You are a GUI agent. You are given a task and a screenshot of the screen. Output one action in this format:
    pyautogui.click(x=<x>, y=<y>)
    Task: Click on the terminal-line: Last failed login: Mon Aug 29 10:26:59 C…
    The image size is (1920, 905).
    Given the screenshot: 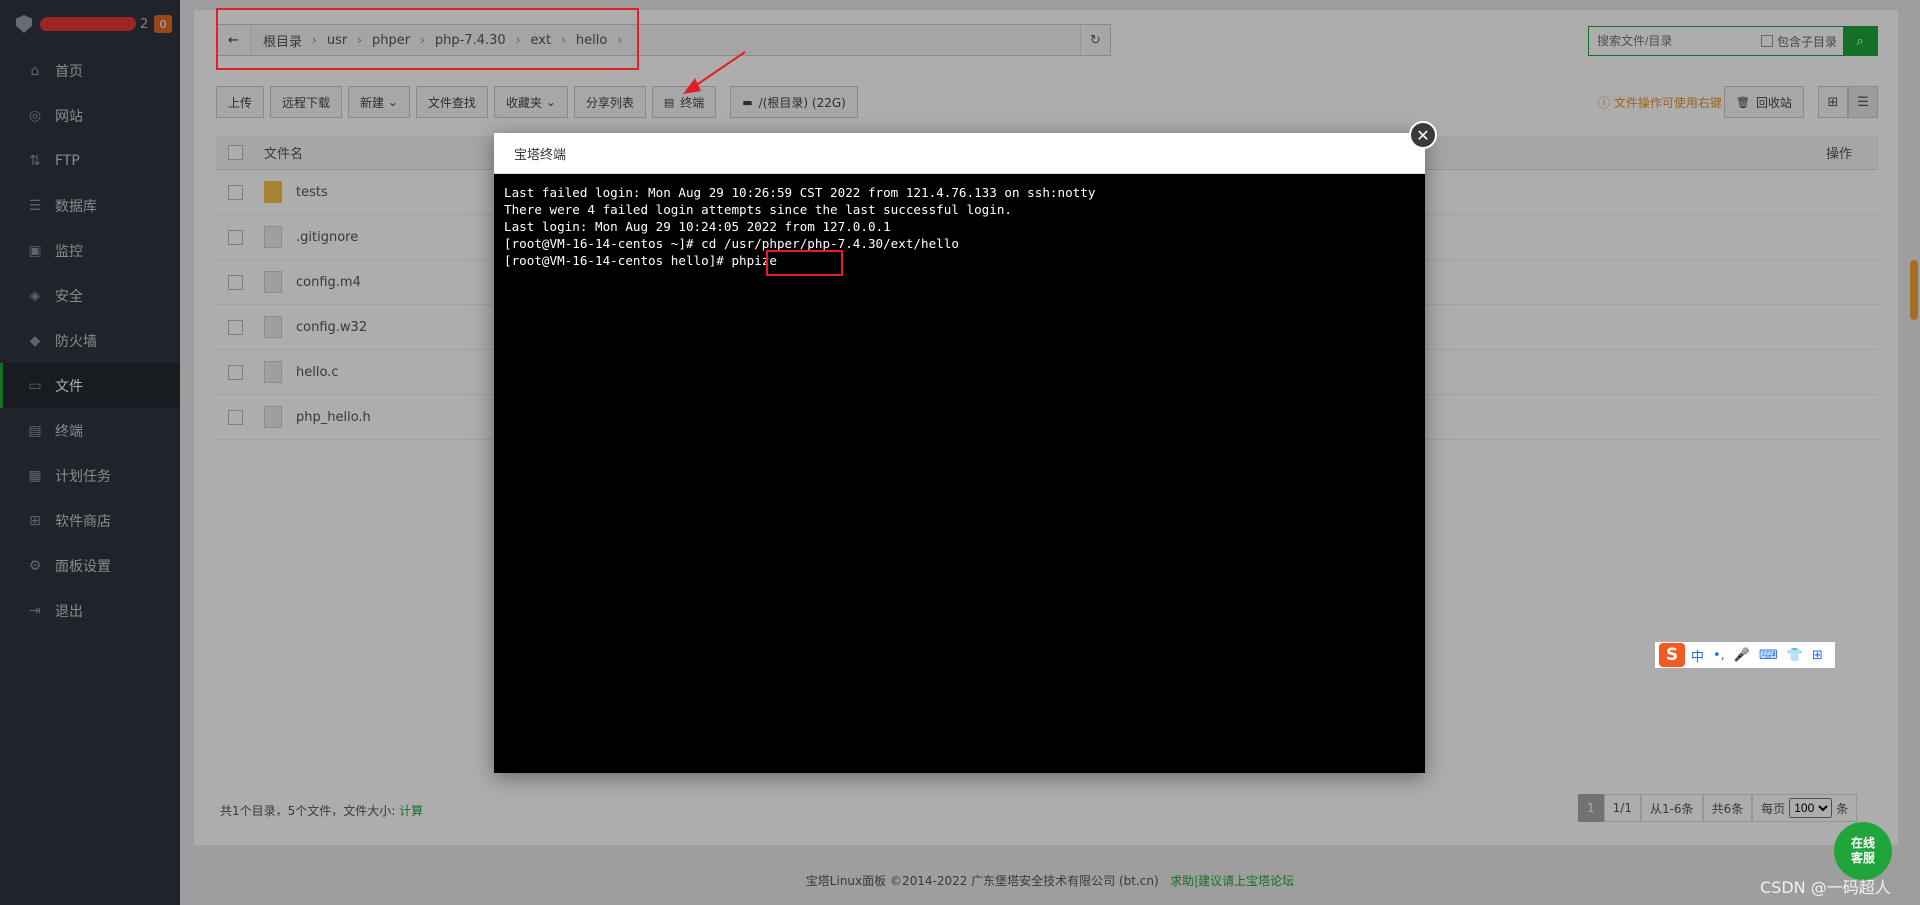 What is the action you would take?
    pyautogui.click(x=800, y=192)
    